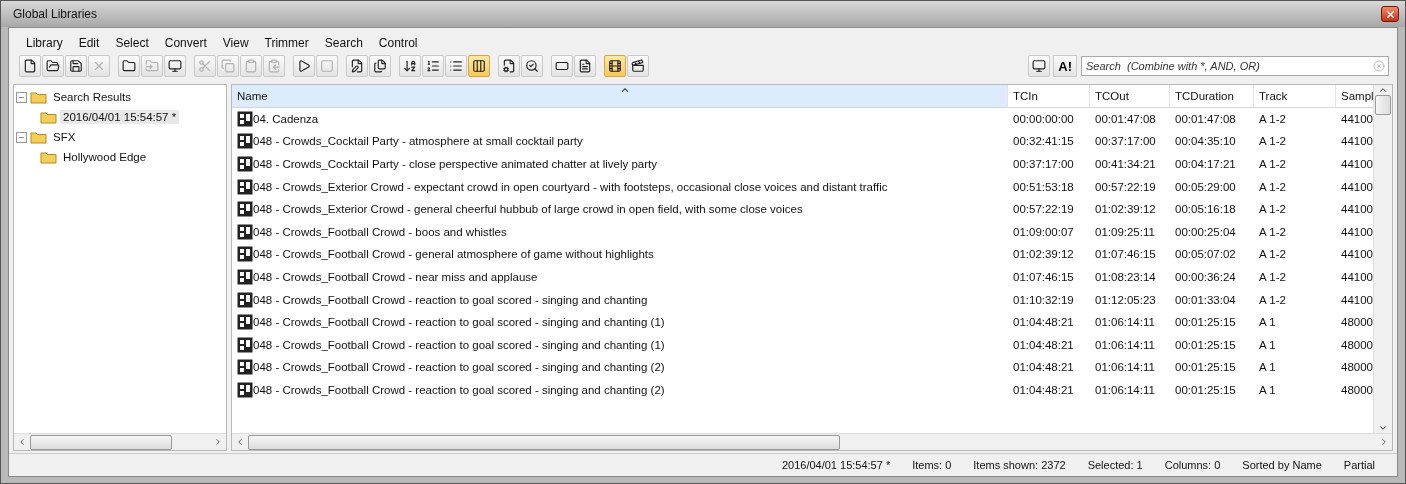 This screenshot has width=1406, height=484. What do you see at coordinates (76, 66) in the screenshot?
I see `save-button` at bounding box center [76, 66].